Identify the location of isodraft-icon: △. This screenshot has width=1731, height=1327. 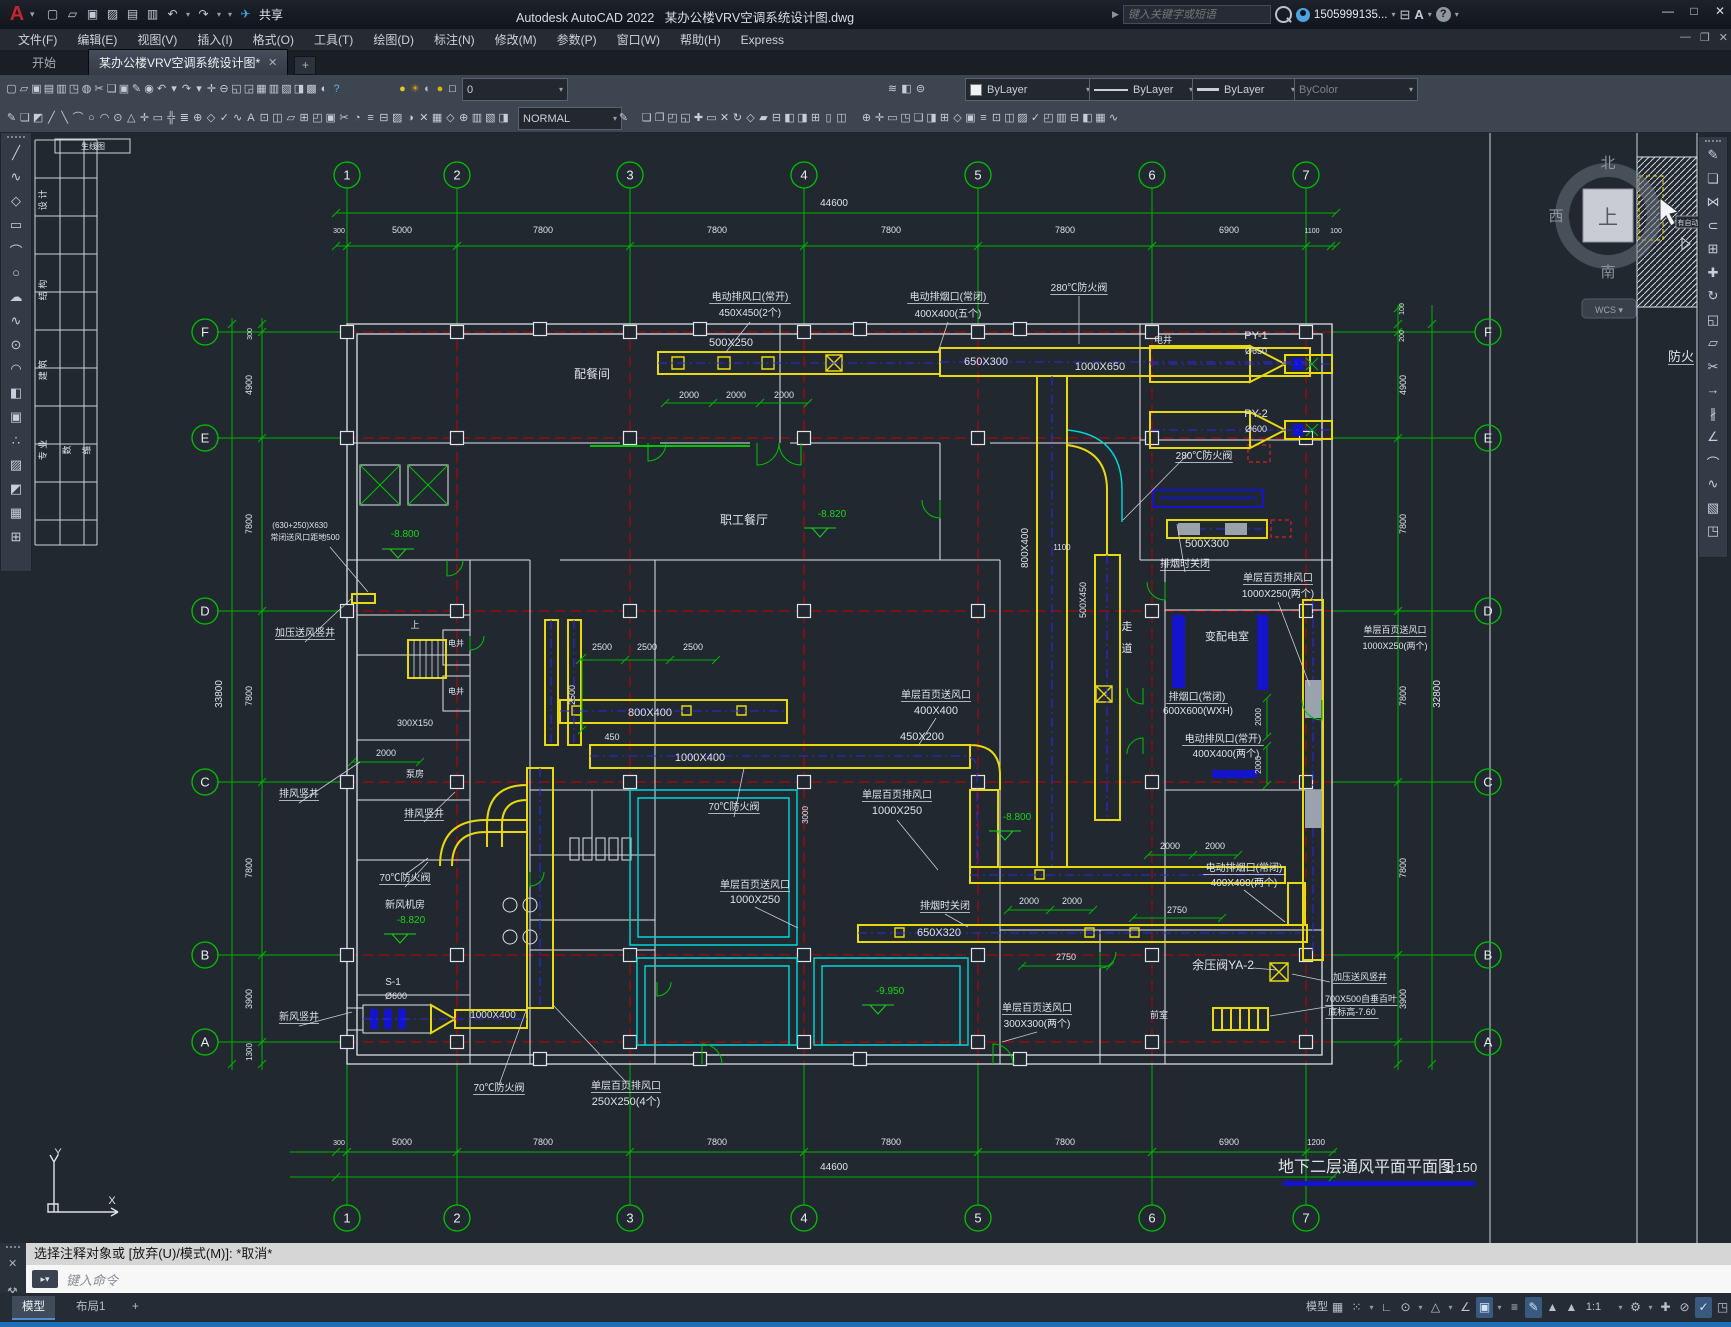
(1435, 1307).